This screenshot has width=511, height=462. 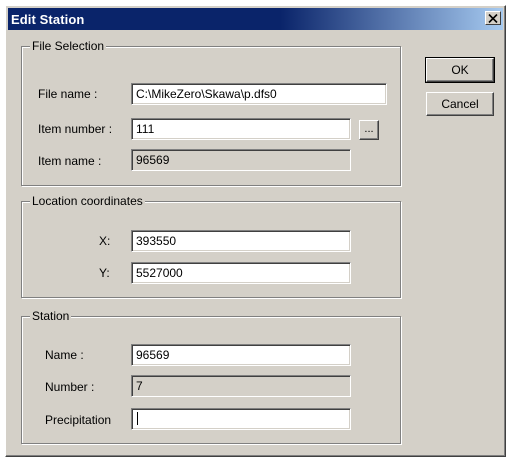 I want to click on station-name-field: 96569, so click(x=241, y=355).